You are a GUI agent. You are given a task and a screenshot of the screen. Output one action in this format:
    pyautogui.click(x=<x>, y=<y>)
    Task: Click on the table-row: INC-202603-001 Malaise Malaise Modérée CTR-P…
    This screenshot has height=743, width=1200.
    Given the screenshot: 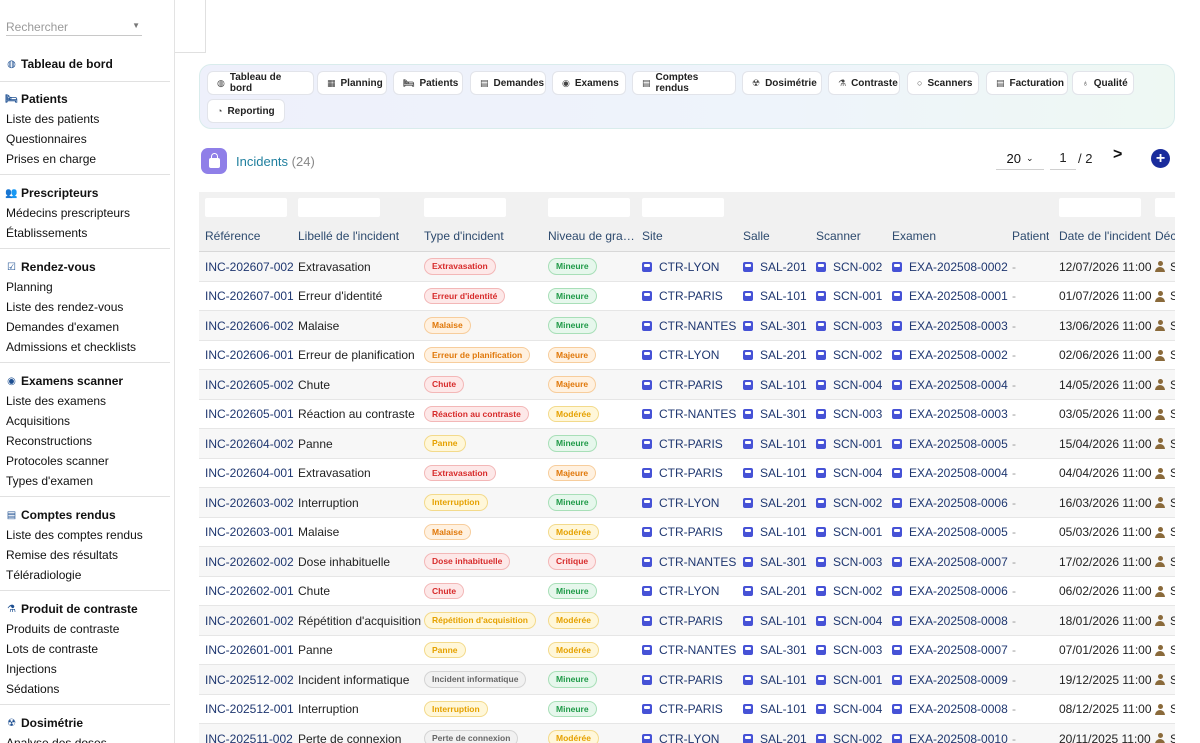 What is the action you would take?
    pyautogui.click(x=687, y=532)
    